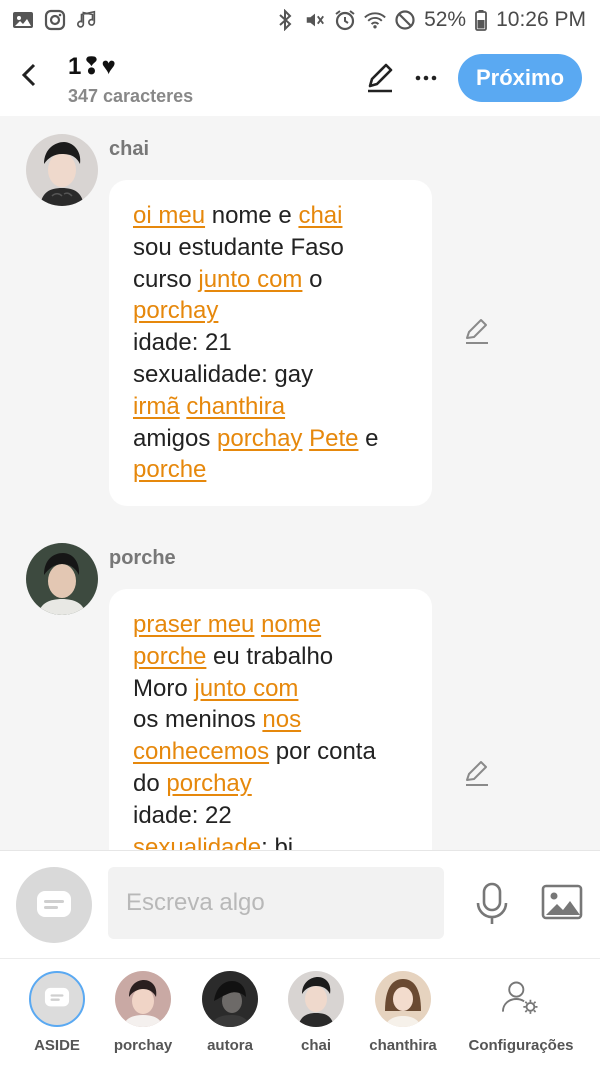  Describe the element at coordinates (156, 406) in the screenshot. I see `character-link: irmã` at that location.